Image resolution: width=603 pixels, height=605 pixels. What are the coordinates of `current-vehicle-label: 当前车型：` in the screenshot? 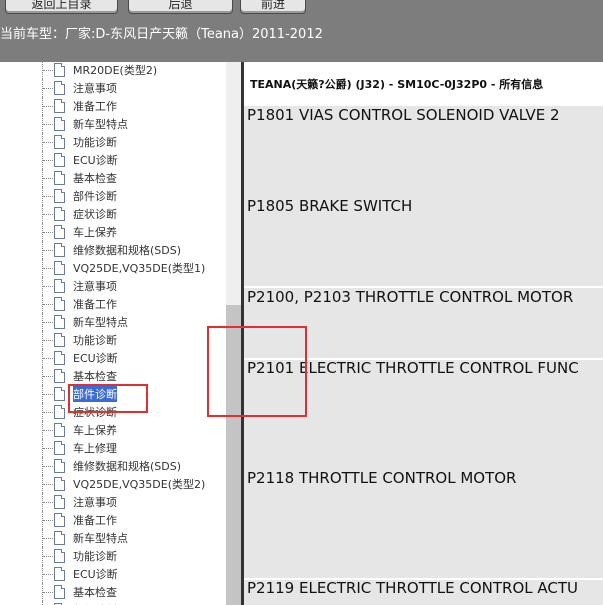 It's located at (33, 34).